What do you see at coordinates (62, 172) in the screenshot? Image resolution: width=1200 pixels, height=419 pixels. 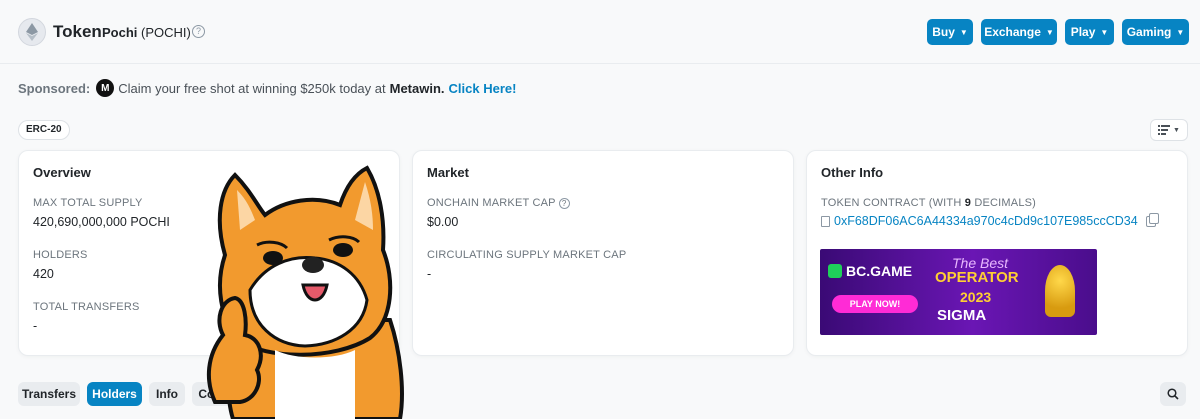 I see `overview-title: Overview` at bounding box center [62, 172].